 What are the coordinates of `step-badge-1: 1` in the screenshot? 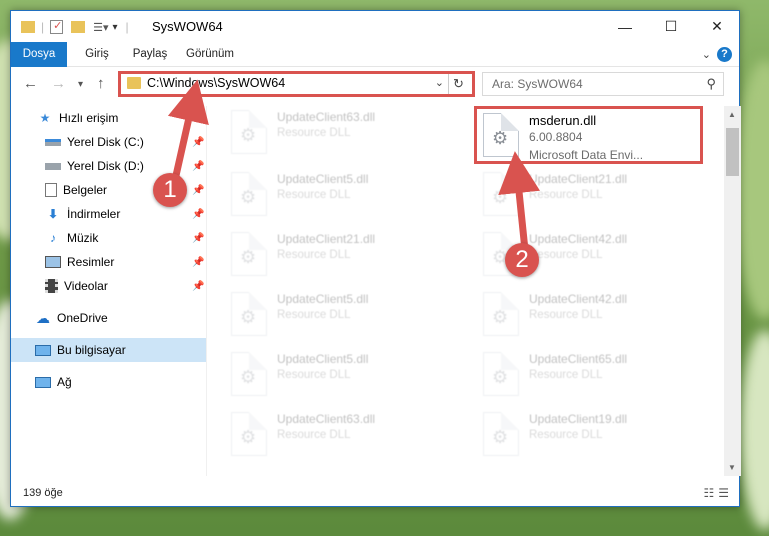 It's located at (170, 190).